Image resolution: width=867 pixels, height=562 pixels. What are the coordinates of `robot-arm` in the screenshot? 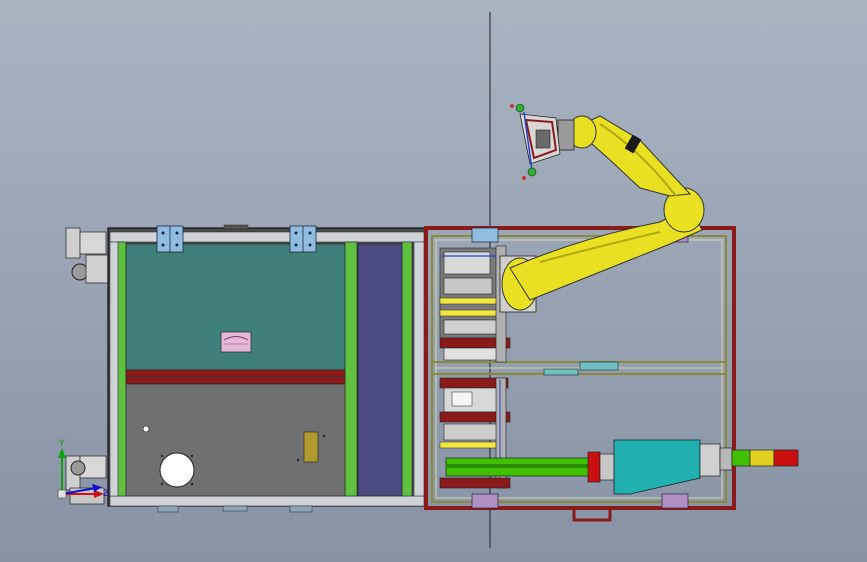 It's located at (602, 208).